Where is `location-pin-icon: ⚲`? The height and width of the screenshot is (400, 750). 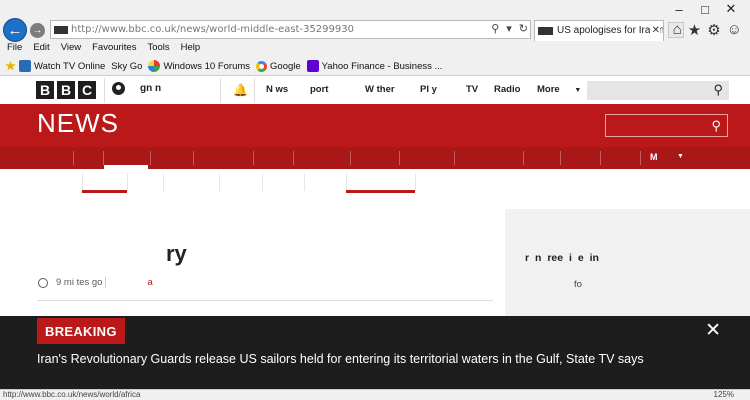 location-pin-icon: ⚲ is located at coordinates (716, 126).